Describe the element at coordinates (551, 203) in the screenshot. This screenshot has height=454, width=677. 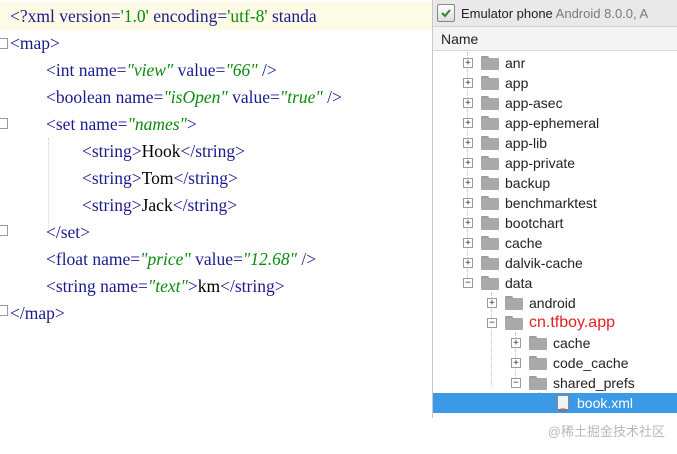
I see `tree-item-label: benchmarktest` at that location.